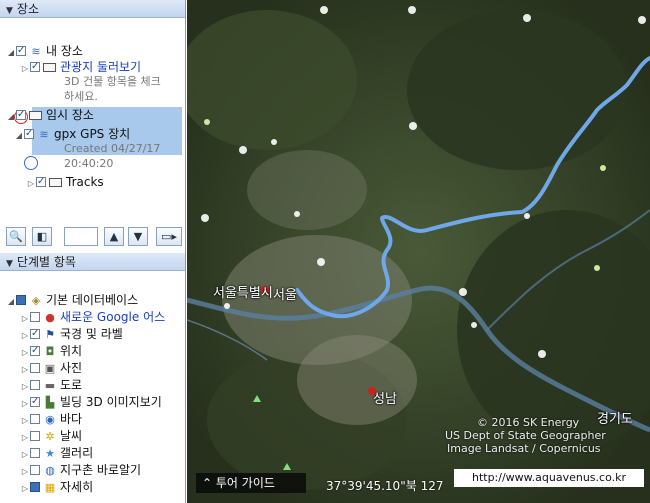 The height and width of the screenshot is (503, 650). I want to click on tree-item-temp-places: ◢ 임시 장소, so click(50, 115).